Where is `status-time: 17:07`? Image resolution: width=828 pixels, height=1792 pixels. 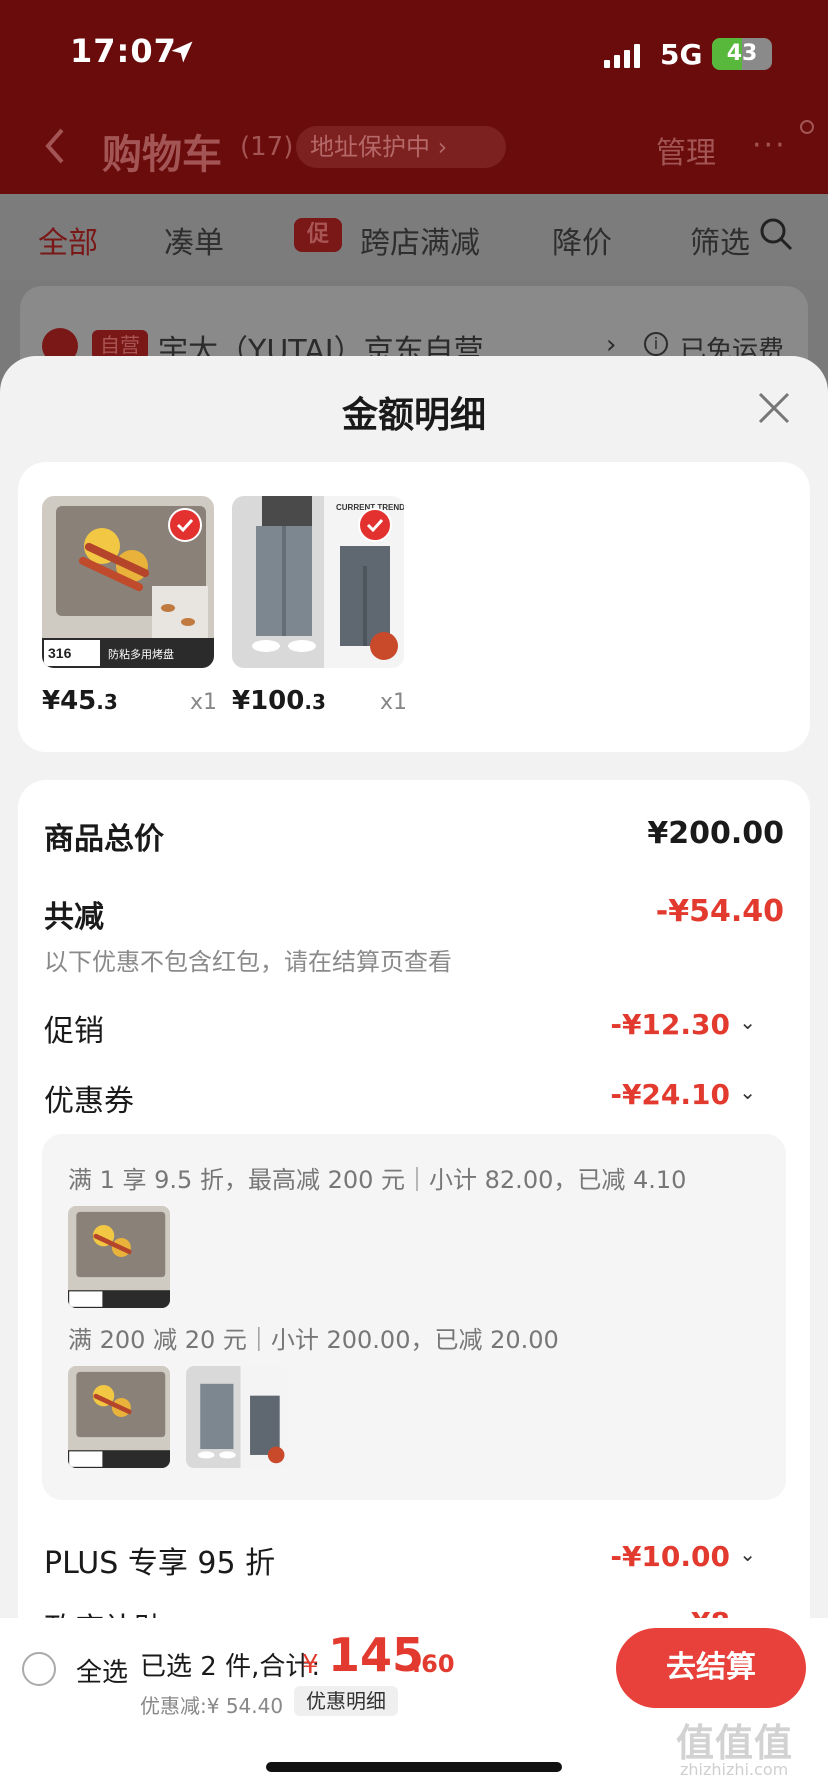
status-time: 17:07 is located at coordinates (123, 51).